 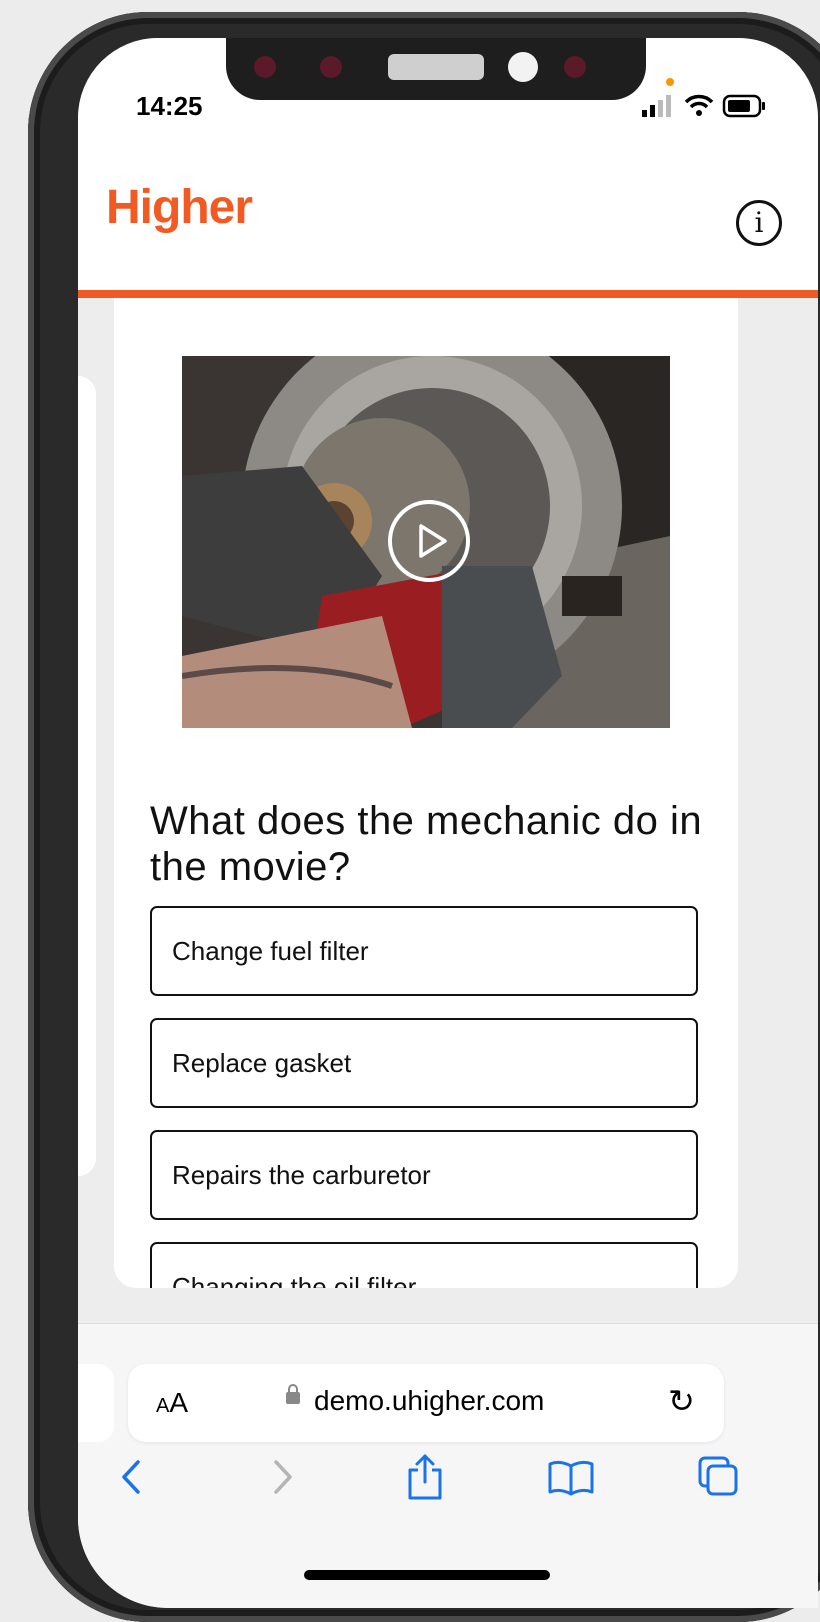 What do you see at coordinates (433, 541) in the screenshot?
I see `play-triangle` at bounding box center [433, 541].